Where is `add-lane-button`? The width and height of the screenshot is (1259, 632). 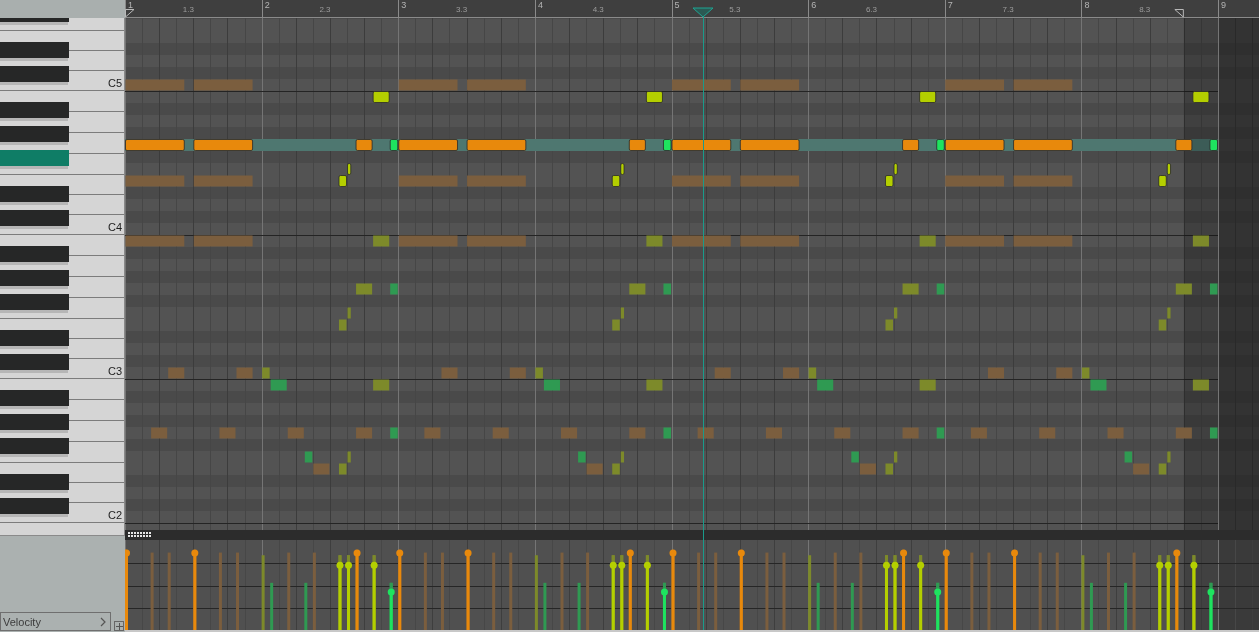 add-lane-button is located at coordinates (119, 626).